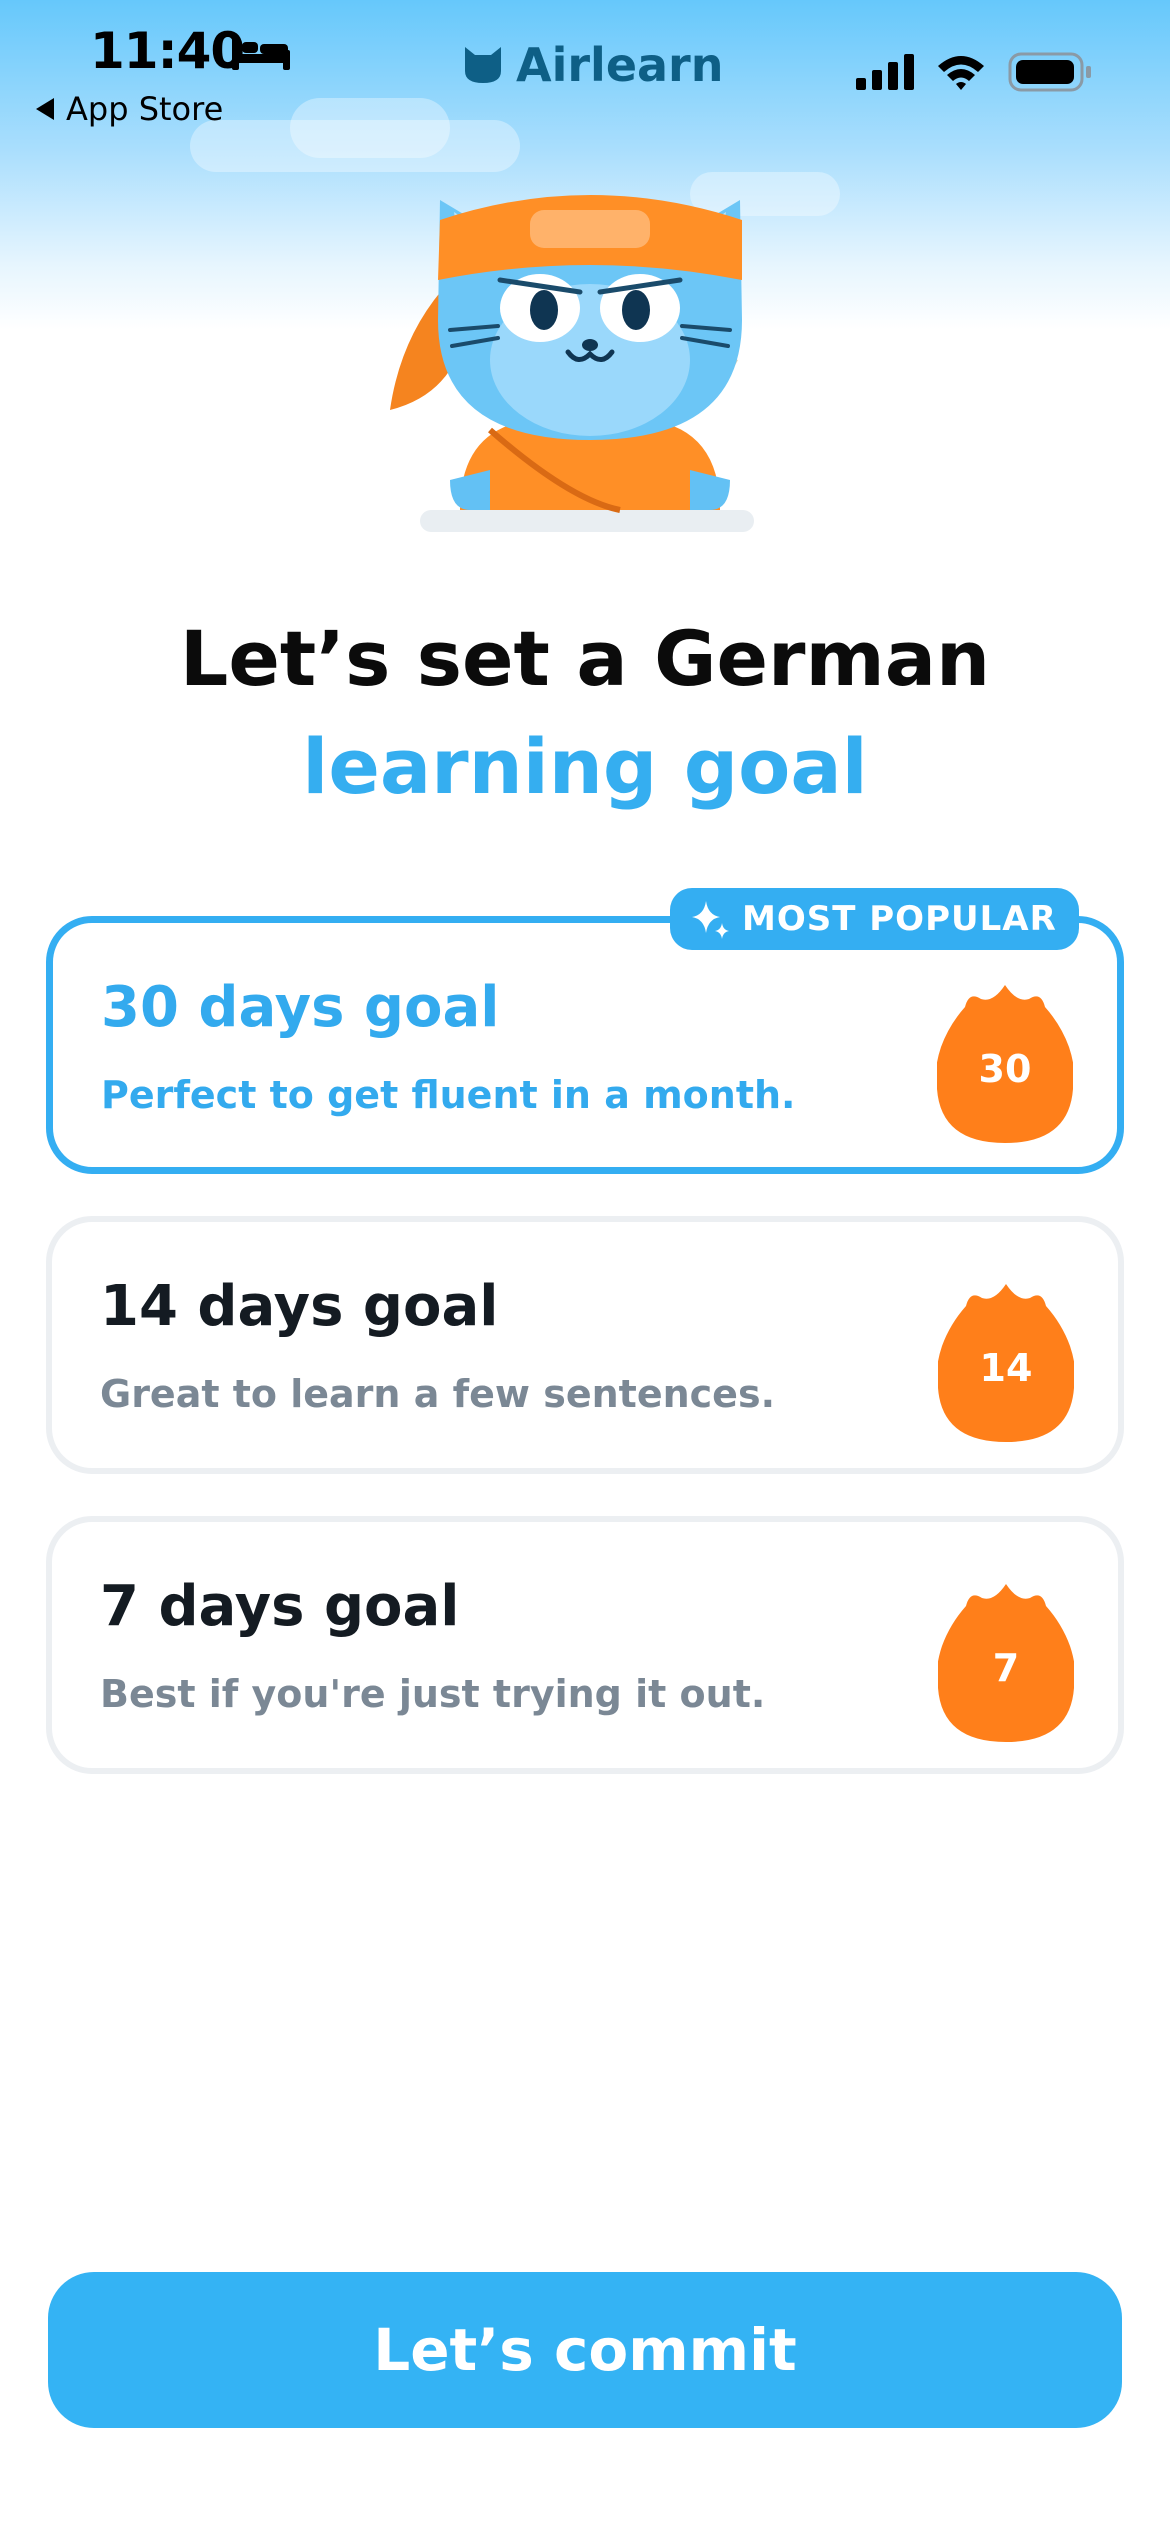 The width and height of the screenshot is (1170, 2532). I want to click on wifi-icon, so click(961, 73).